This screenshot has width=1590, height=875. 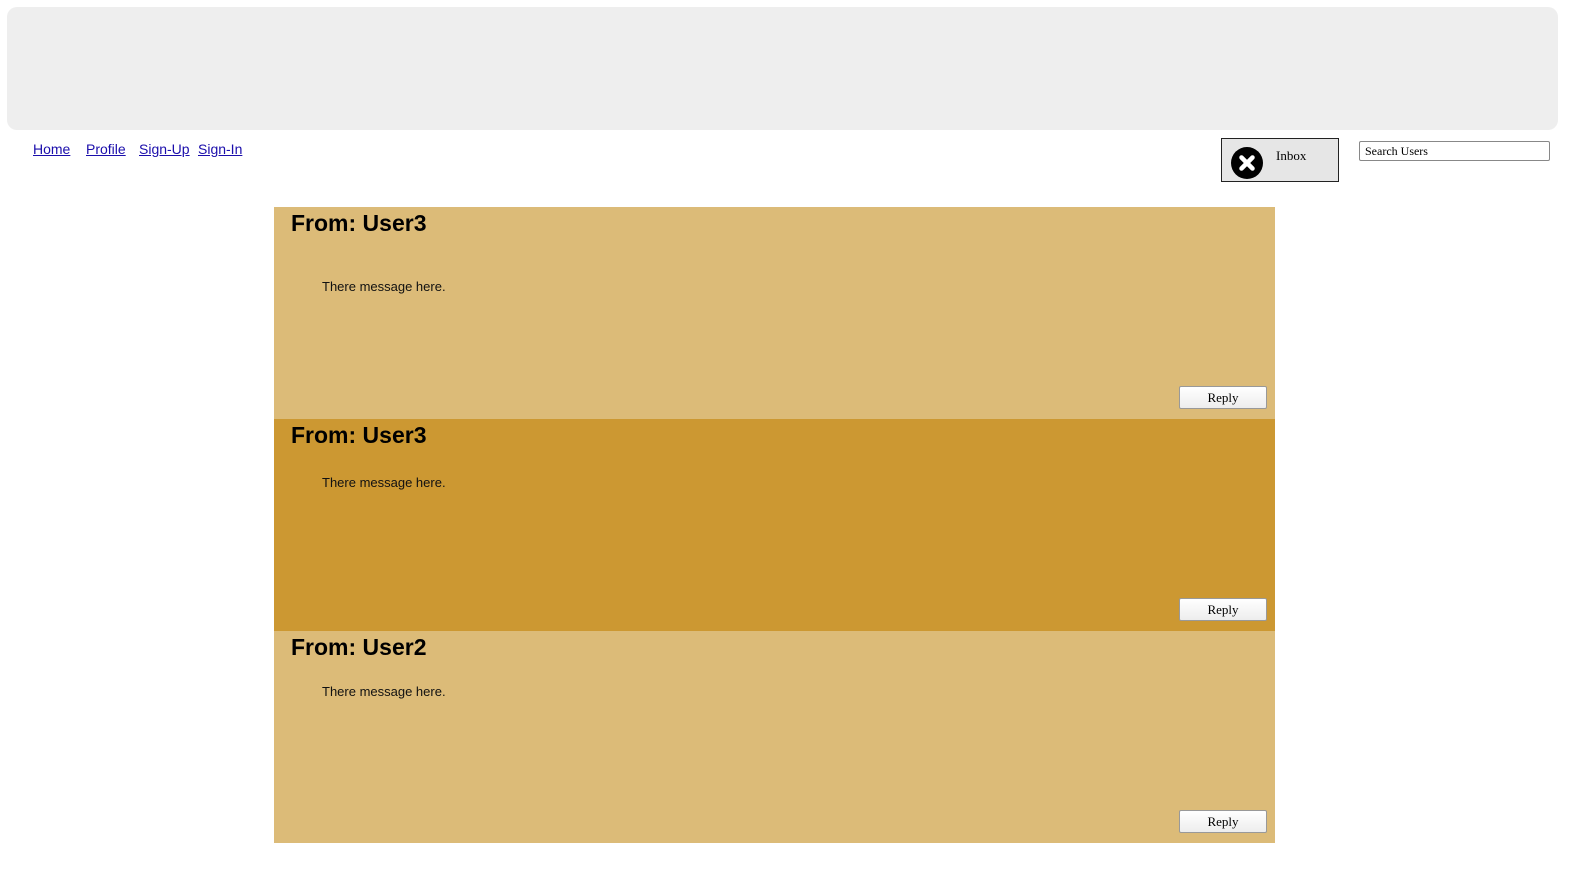 I want to click on header-banner, so click(x=782, y=68).